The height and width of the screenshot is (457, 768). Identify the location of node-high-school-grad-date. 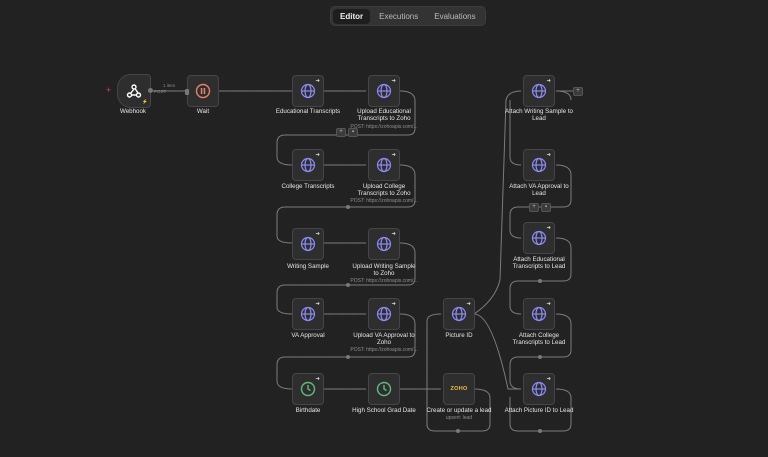
(384, 389).